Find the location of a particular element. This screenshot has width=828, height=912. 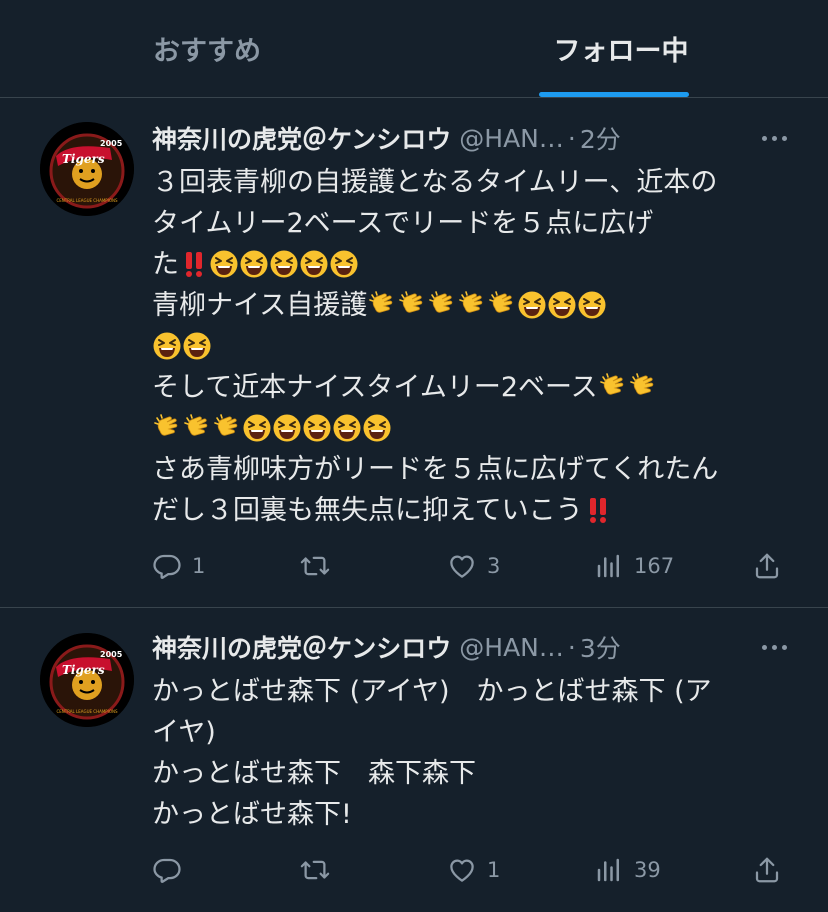

timeline-tabs: おすすめ フォロー中 is located at coordinates (414, 49).